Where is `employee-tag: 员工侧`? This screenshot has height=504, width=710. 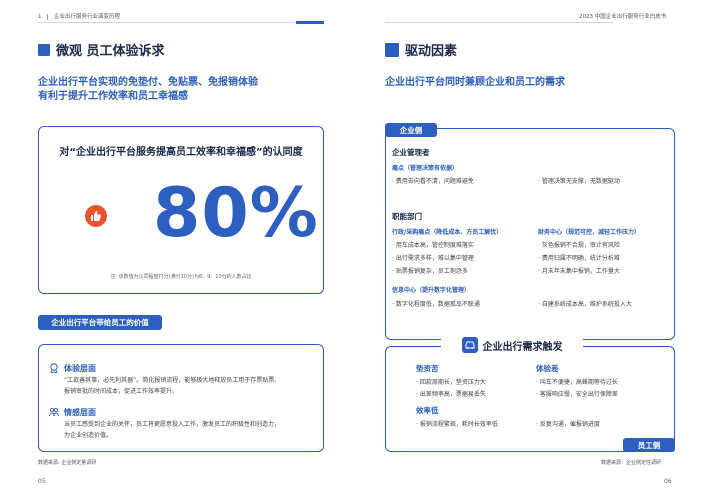
employee-tag: 员工侧 is located at coordinates (649, 445).